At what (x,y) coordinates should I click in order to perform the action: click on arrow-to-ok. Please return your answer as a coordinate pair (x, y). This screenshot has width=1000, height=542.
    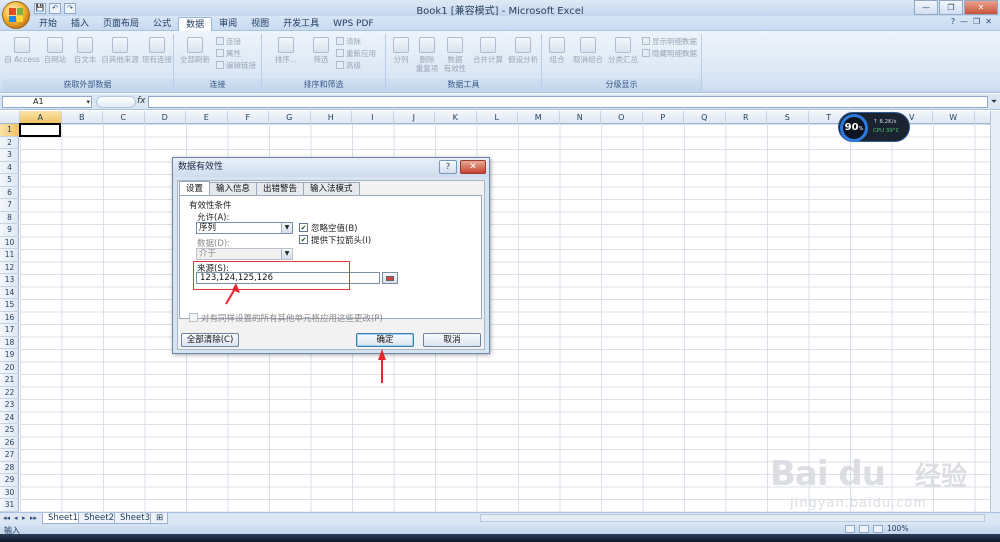
    Looking at the image, I should click on (382, 366).